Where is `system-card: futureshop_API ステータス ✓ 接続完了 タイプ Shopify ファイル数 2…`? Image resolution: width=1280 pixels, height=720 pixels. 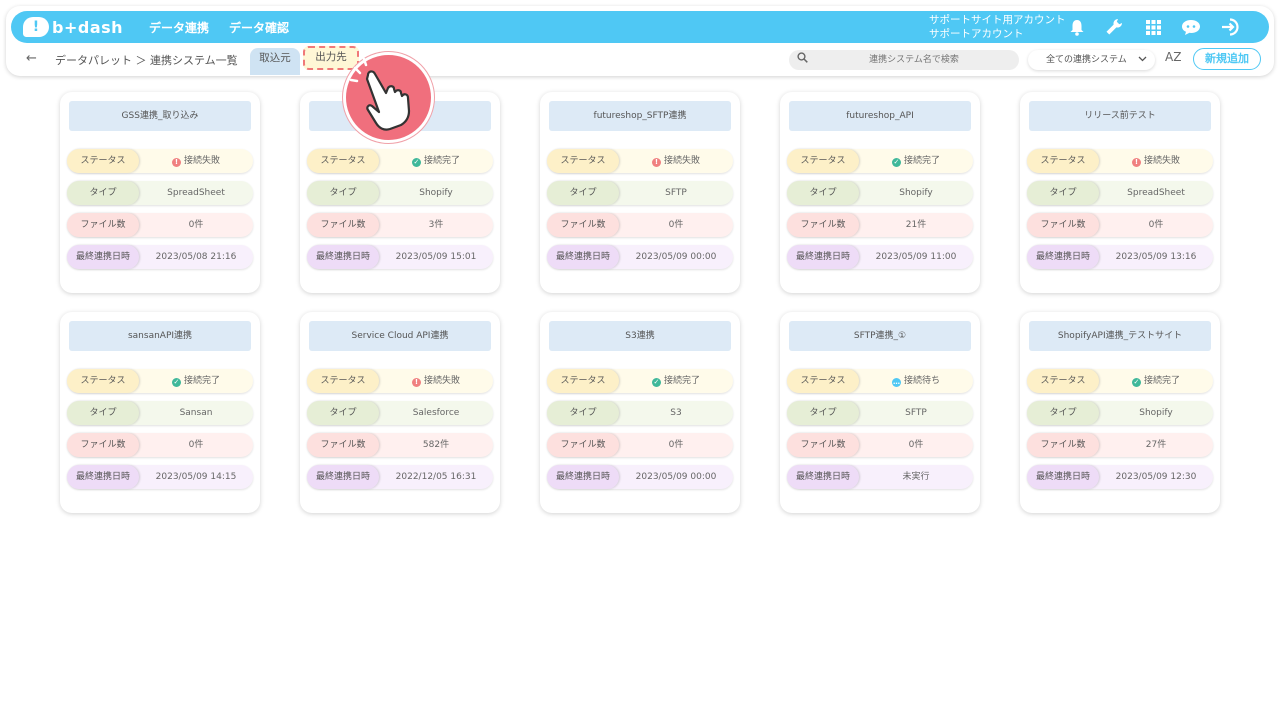
system-card: futureshop_API ステータス ✓ 接続完了 タイプ Shopify ファイル数 2… is located at coordinates (880, 192).